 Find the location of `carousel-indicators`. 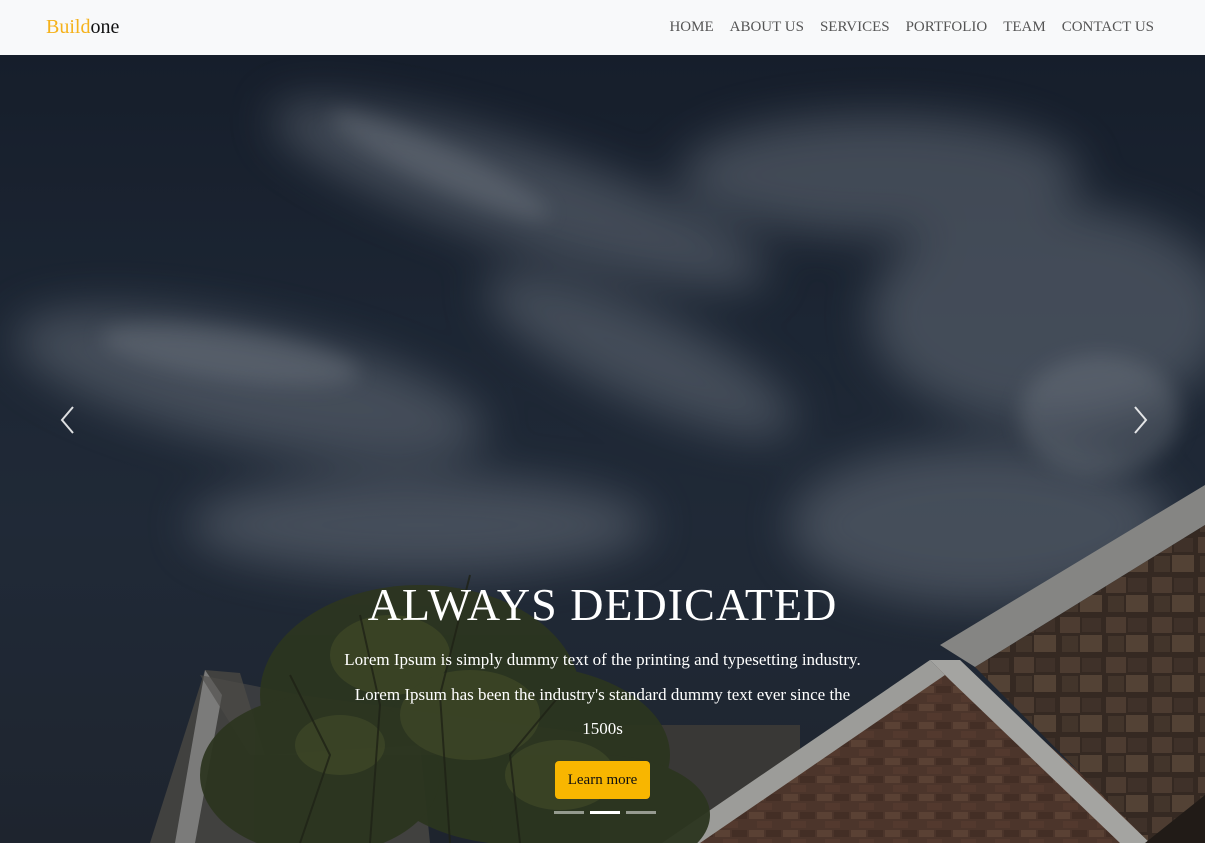

carousel-indicators is located at coordinates (605, 812).